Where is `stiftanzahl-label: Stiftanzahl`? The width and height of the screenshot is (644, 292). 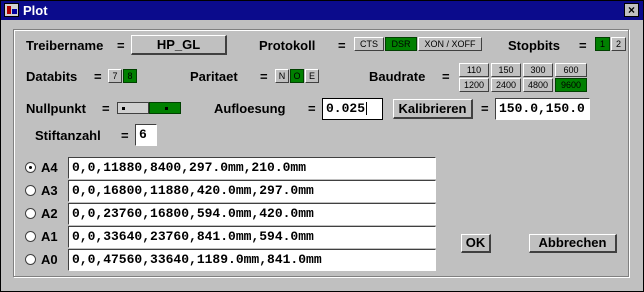
stiftanzahl-label: Stiftanzahl is located at coordinates (68, 135).